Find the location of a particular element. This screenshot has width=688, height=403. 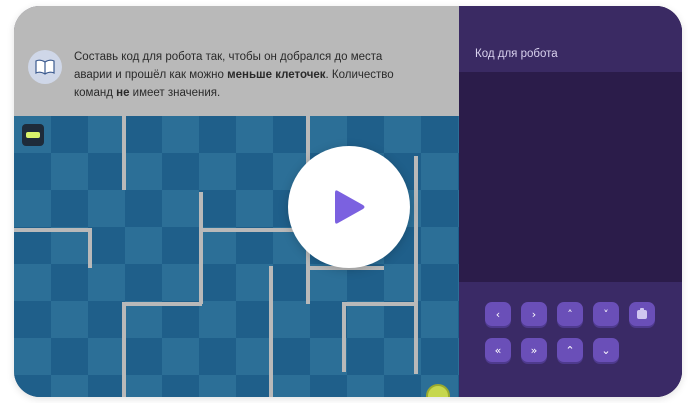

wrench-icon is located at coordinates (642, 313).